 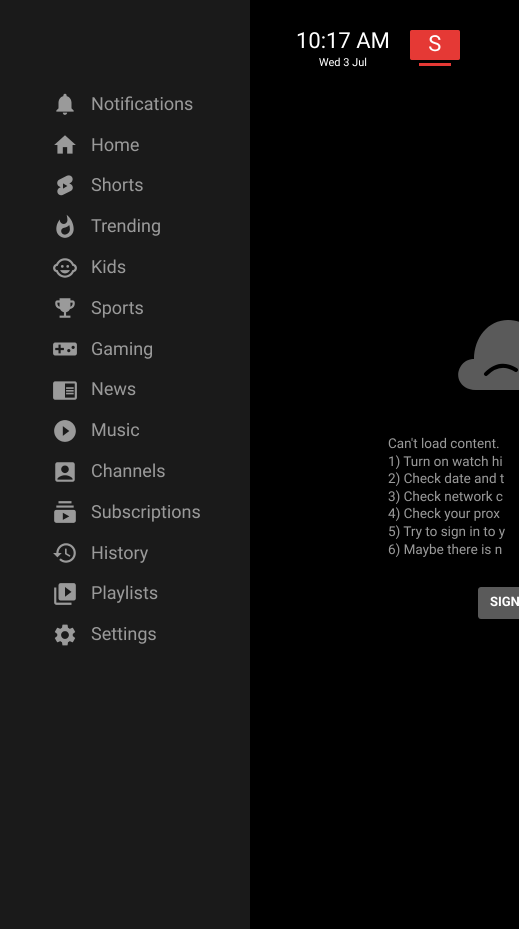 I want to click on sidebar-item: Gaming, so click(x=151, y=349).